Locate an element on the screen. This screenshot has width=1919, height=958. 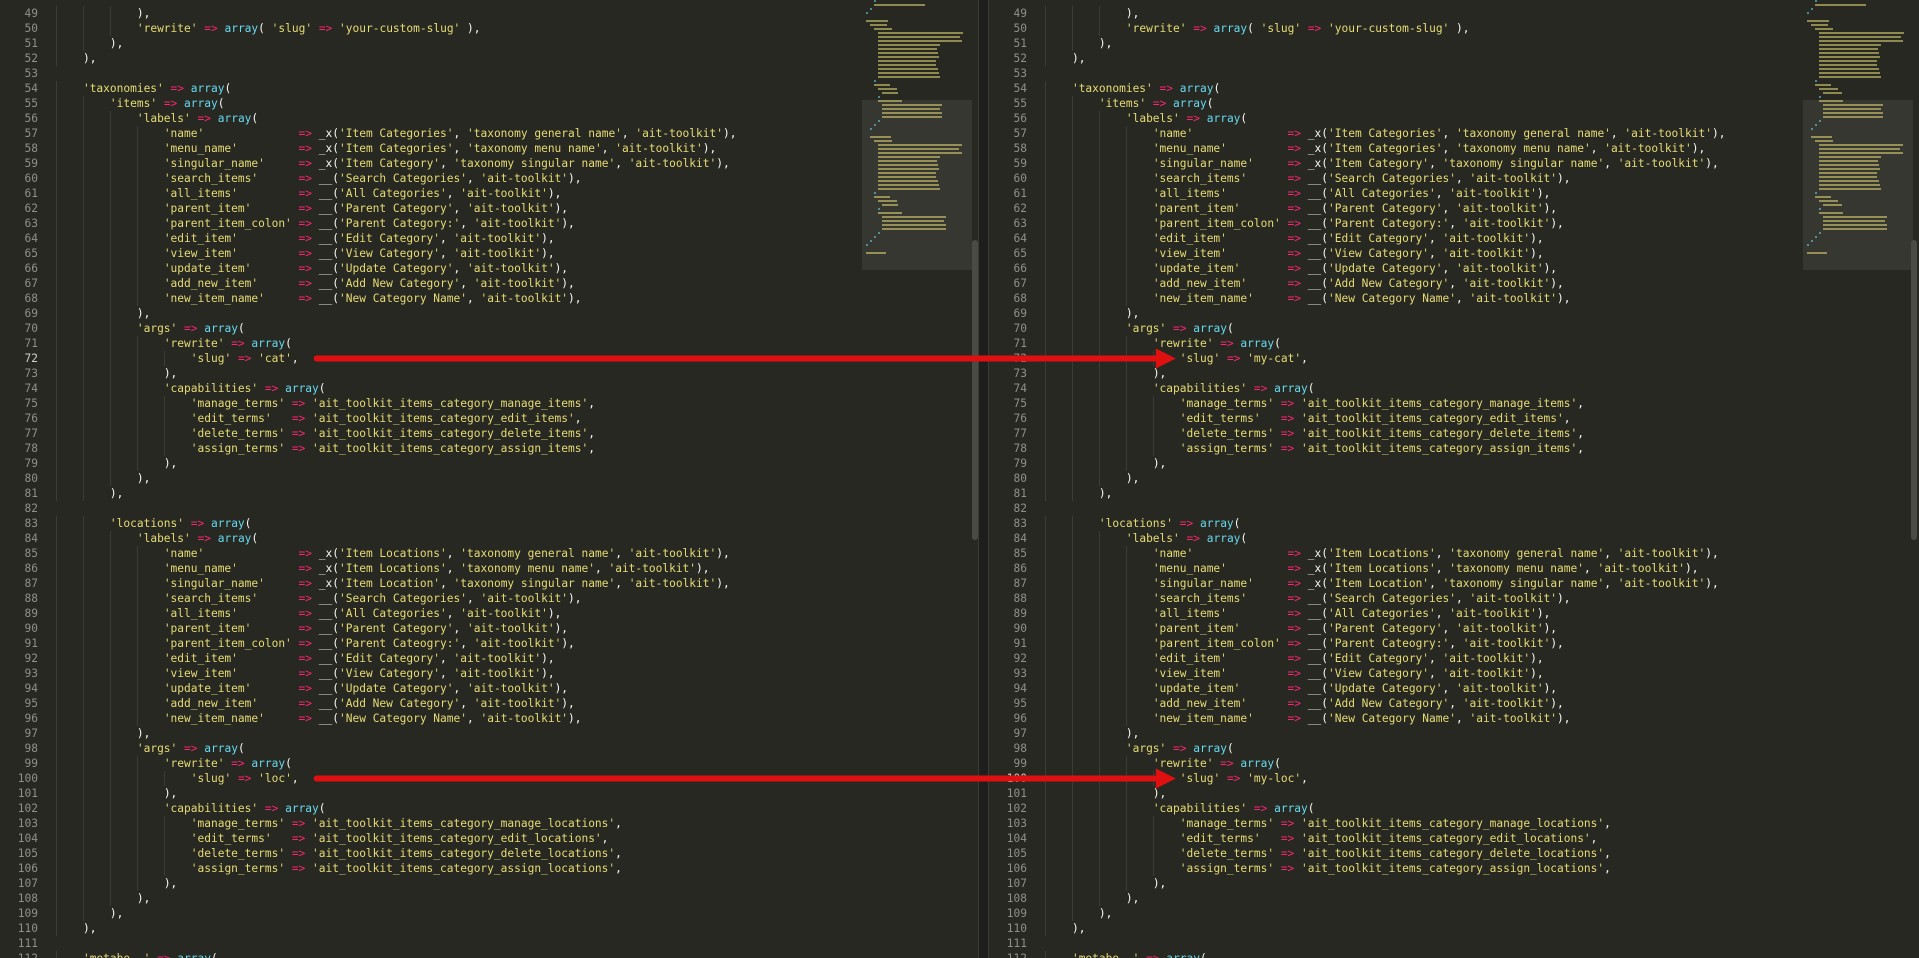
code-line: 'labels' => array( is located at coordinates (1385, 538).